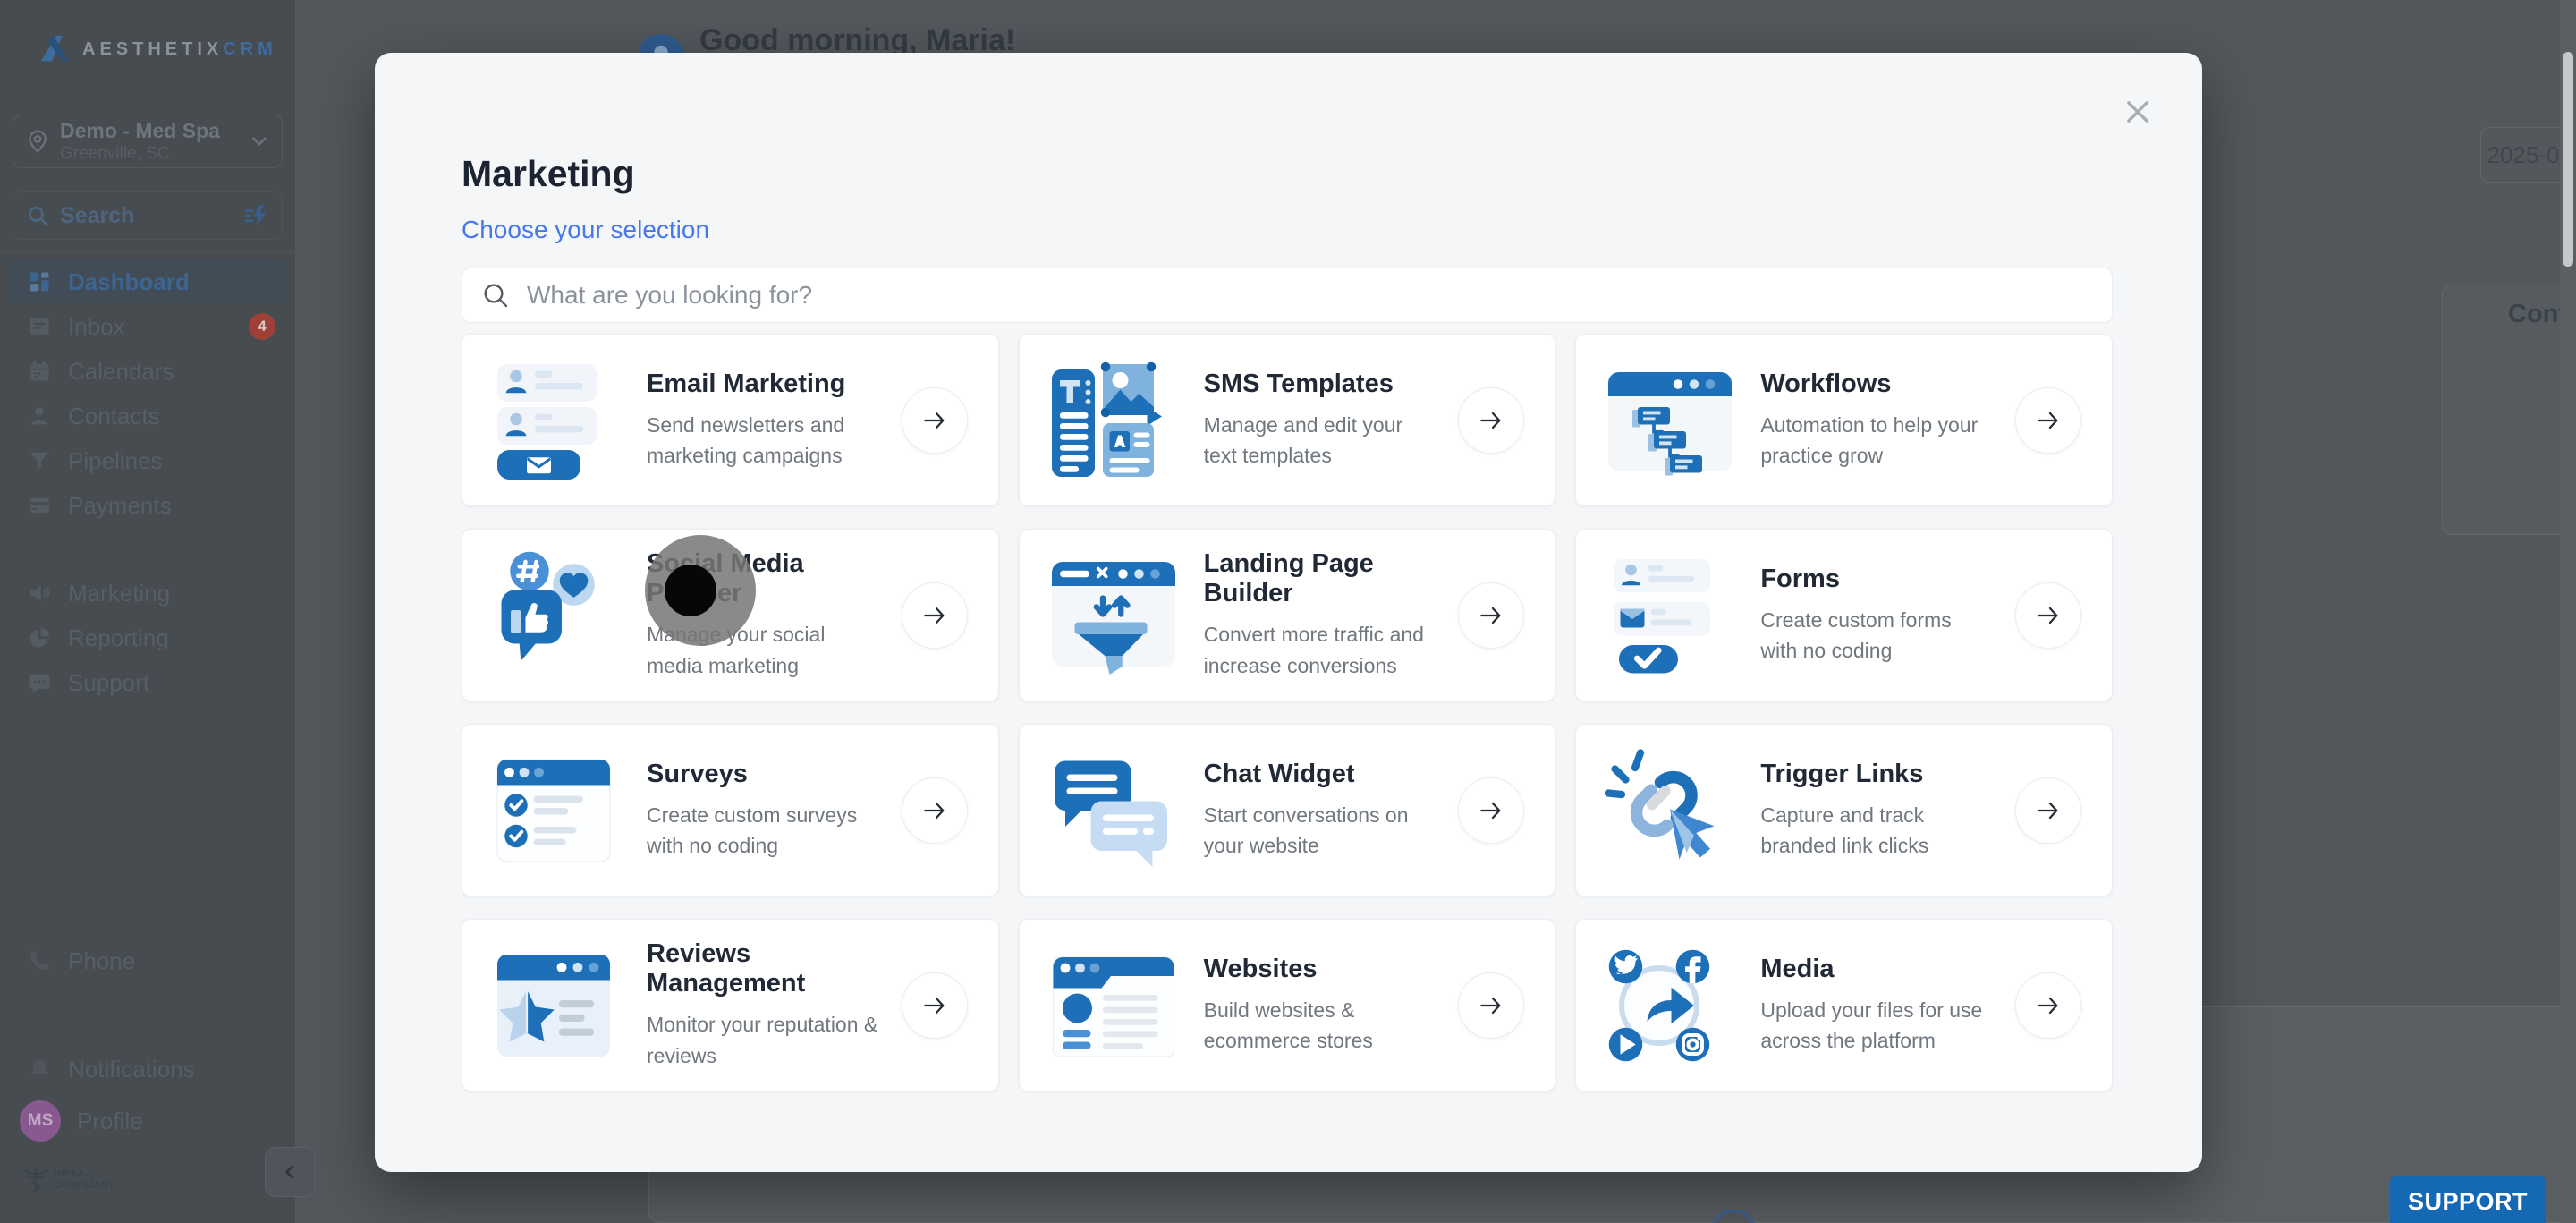 The height and width of the screenshot is (1223, 2576). What do you see at coordinates (762, 1040) in the screenshot?
I see `card-description: Monitor your reputation & reviews` at bounding box center [762, 1040].